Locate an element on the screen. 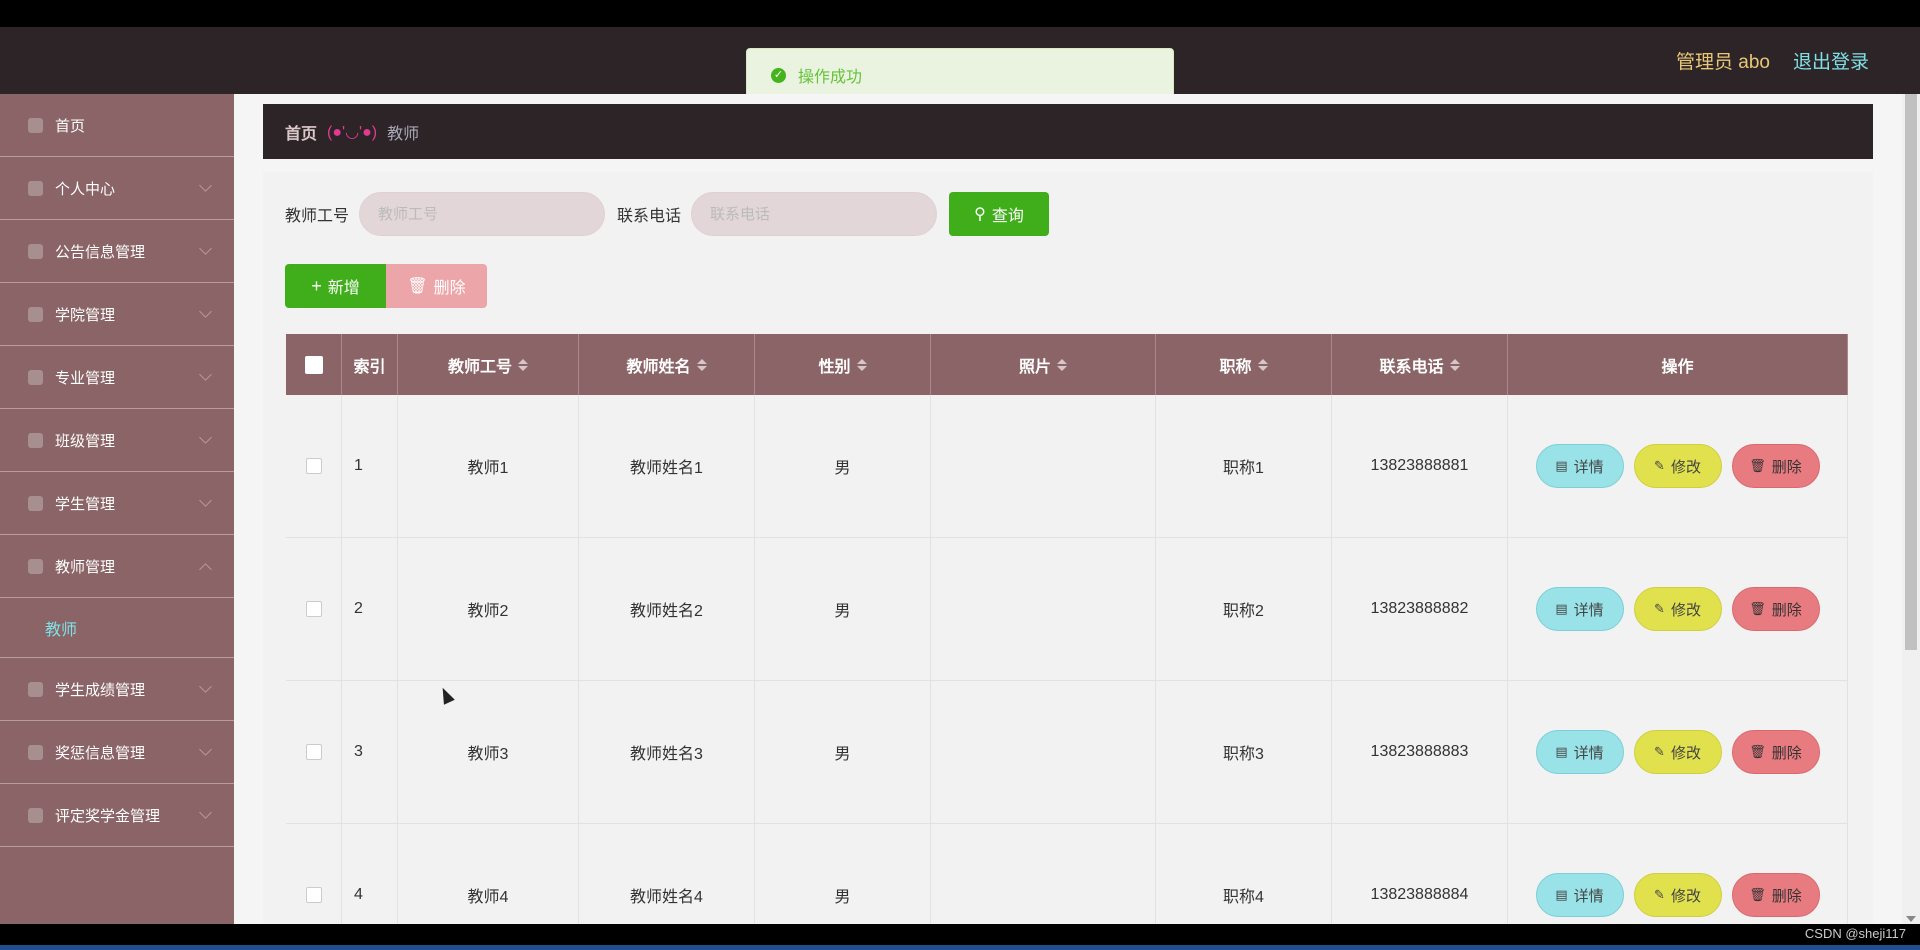 The height and width of the screenshot is (950, 1920). teacher-id-label: 教师工号 is located at coordinates (317, 216).